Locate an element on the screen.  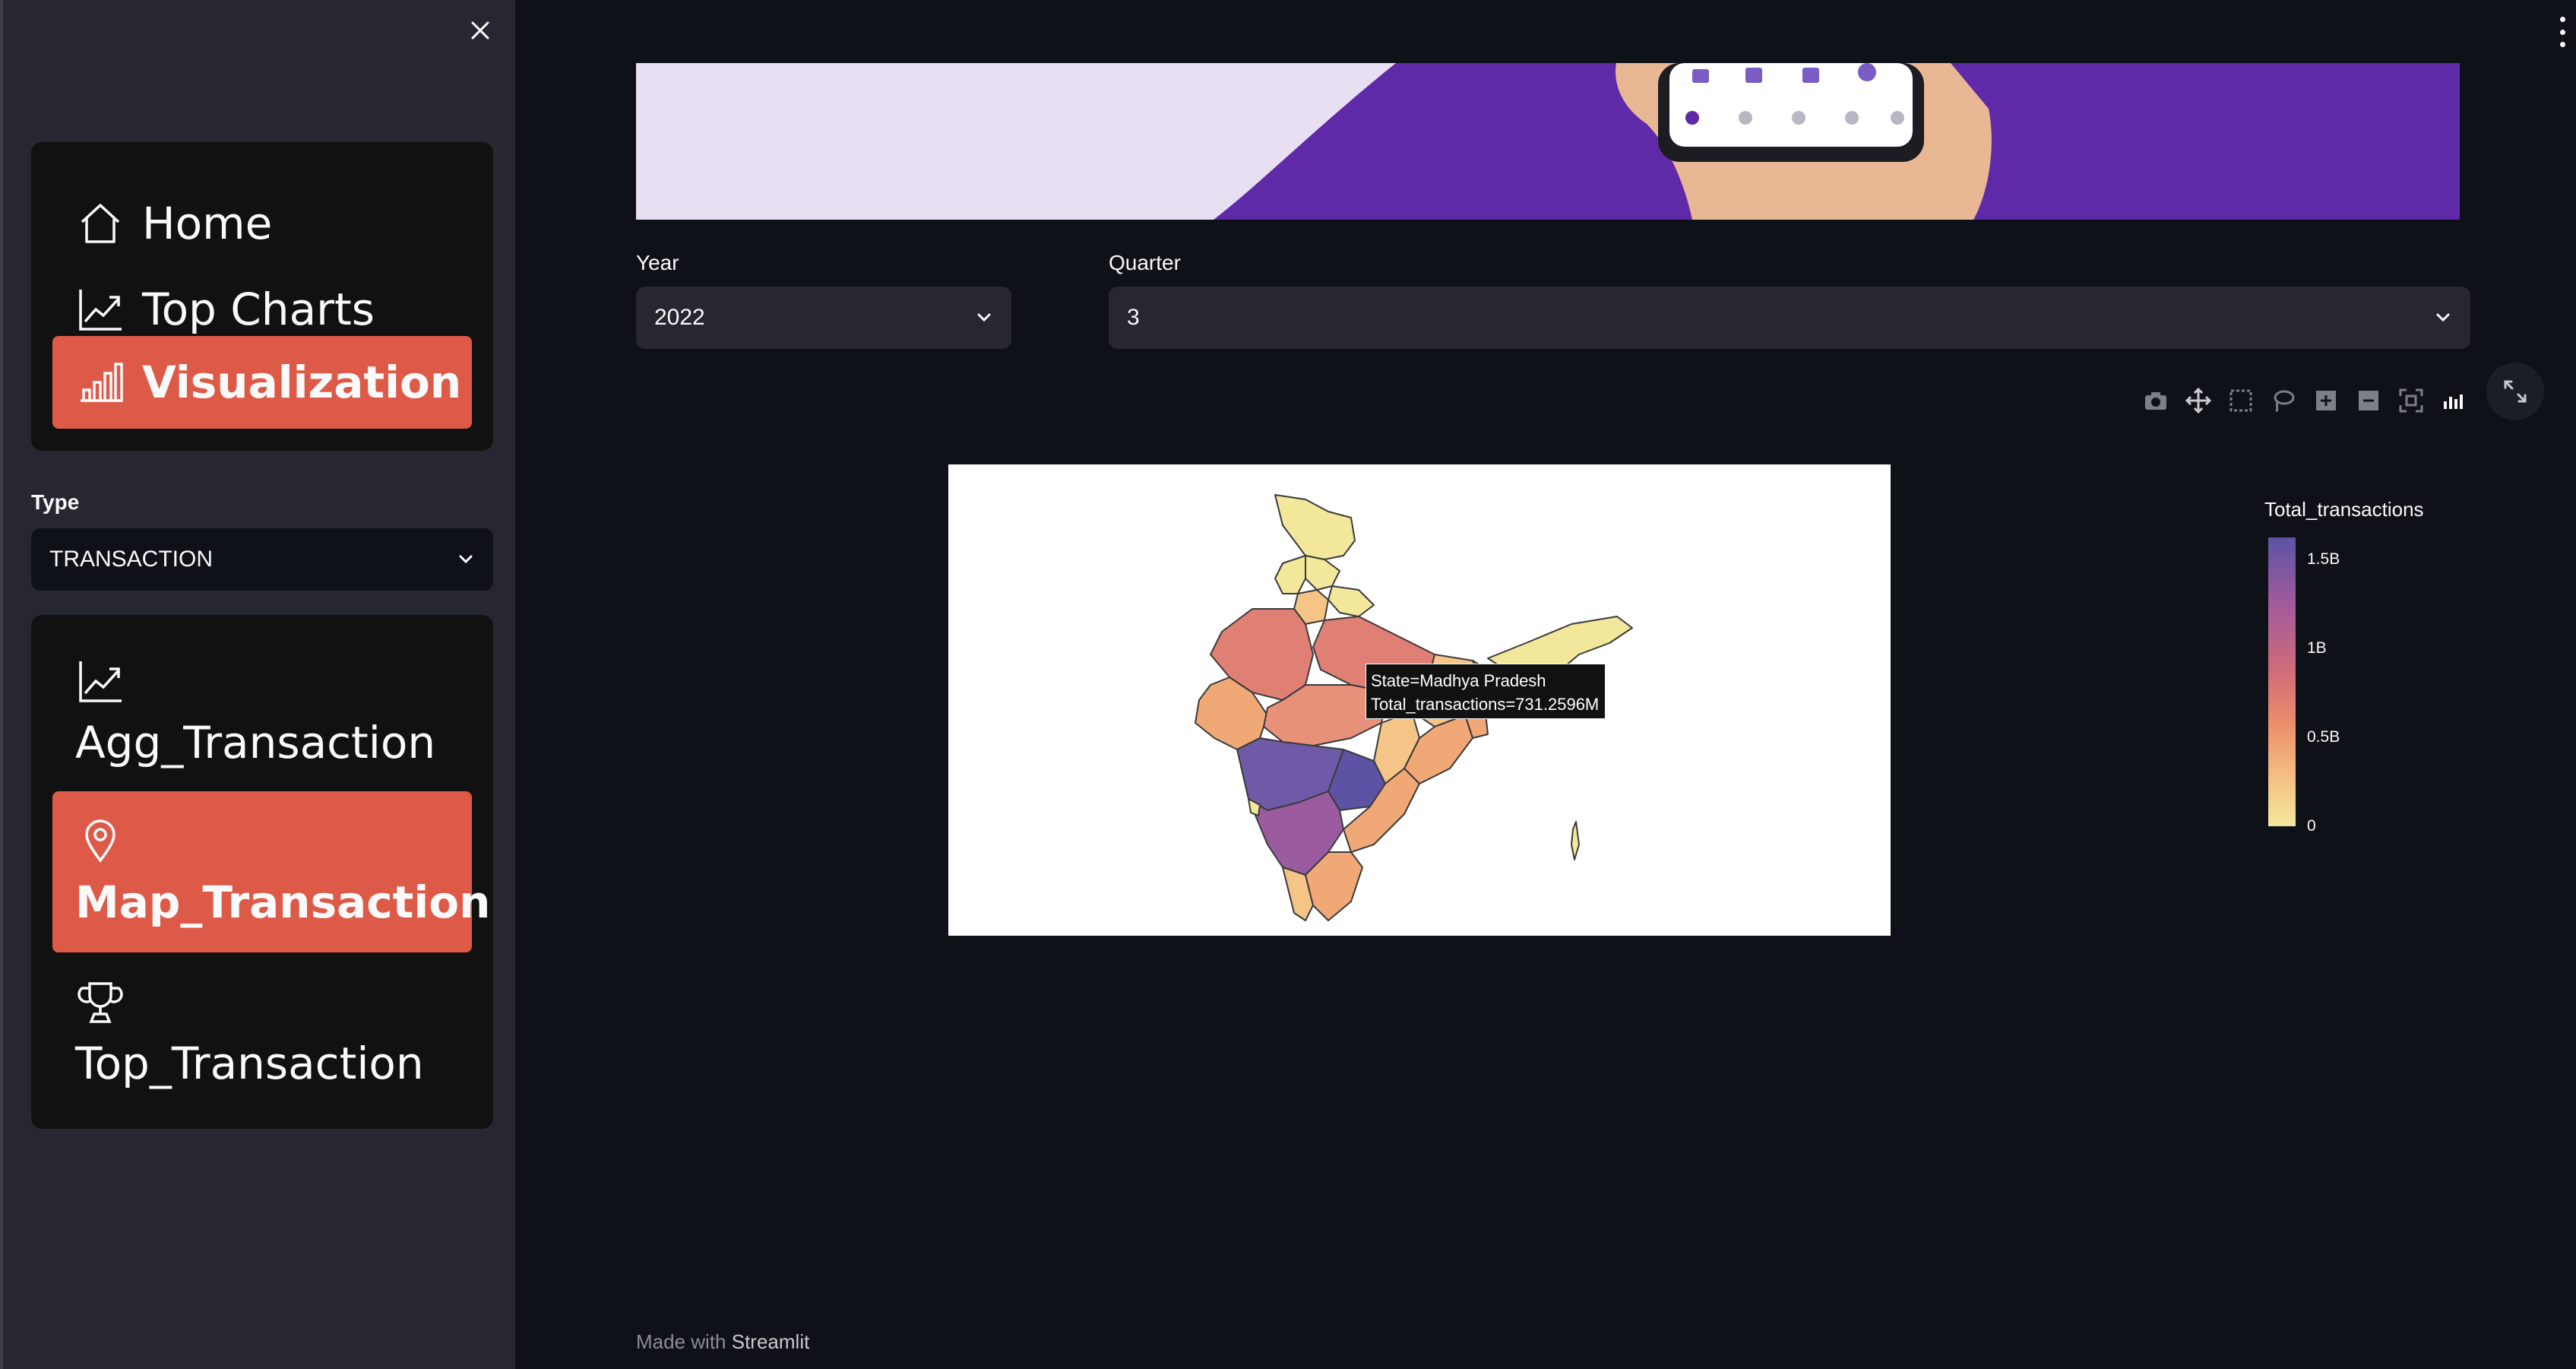
main-menu-button is located at coordinates (2562, 32).